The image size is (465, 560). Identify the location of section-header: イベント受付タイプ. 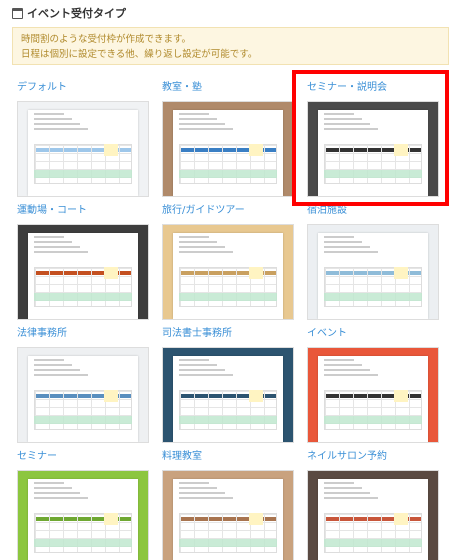
(69, 13).